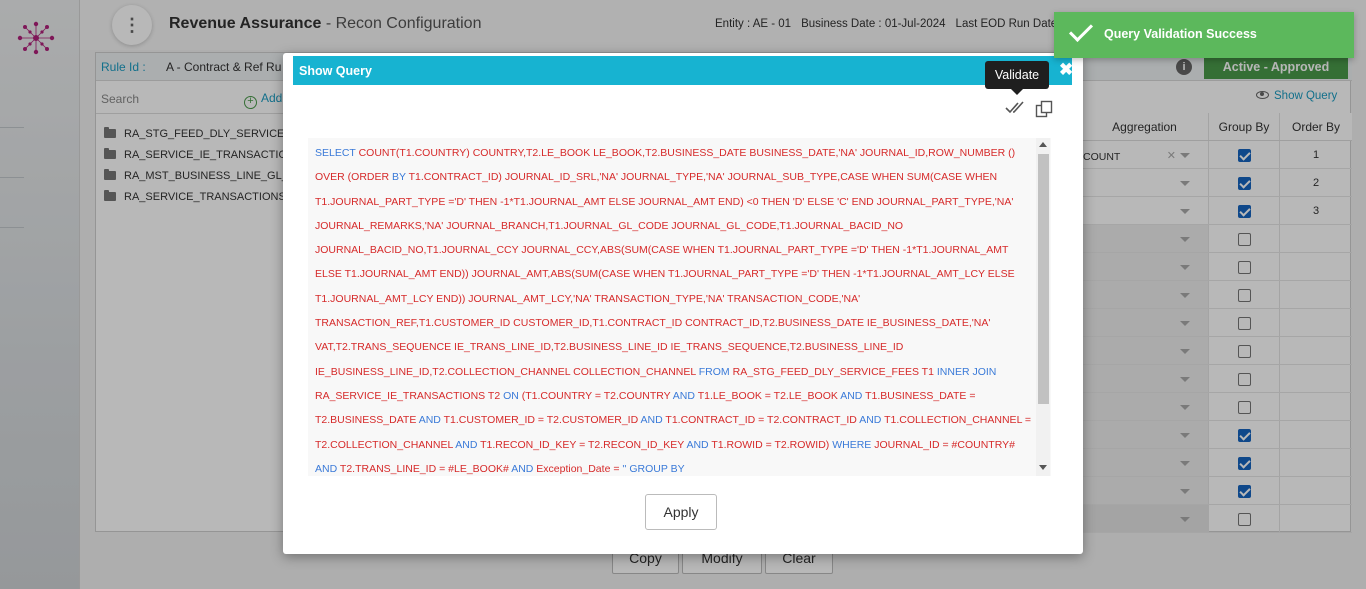 This screenshot has width=1366, height=589. I want to click on sql-text: RA_STG_FEED_DLY_SERVICE_FEES T1, so click(833, 371).